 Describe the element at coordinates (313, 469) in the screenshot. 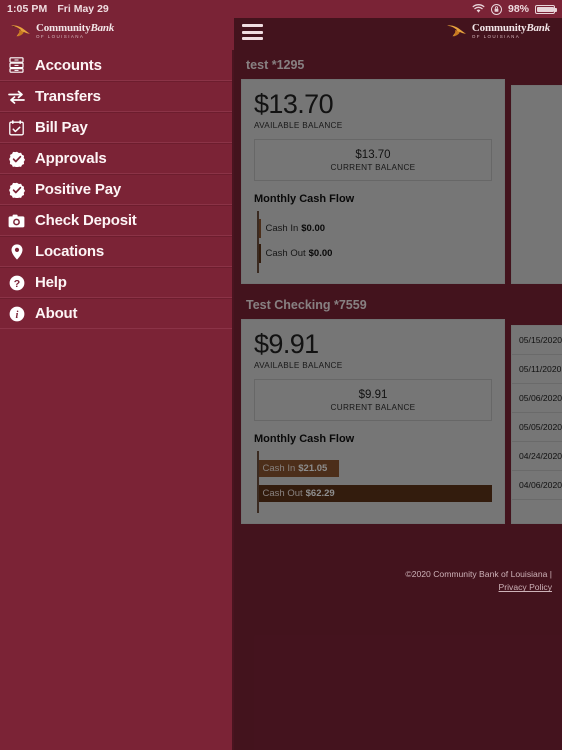

I see `cash-in-value: $21.05` at that location.